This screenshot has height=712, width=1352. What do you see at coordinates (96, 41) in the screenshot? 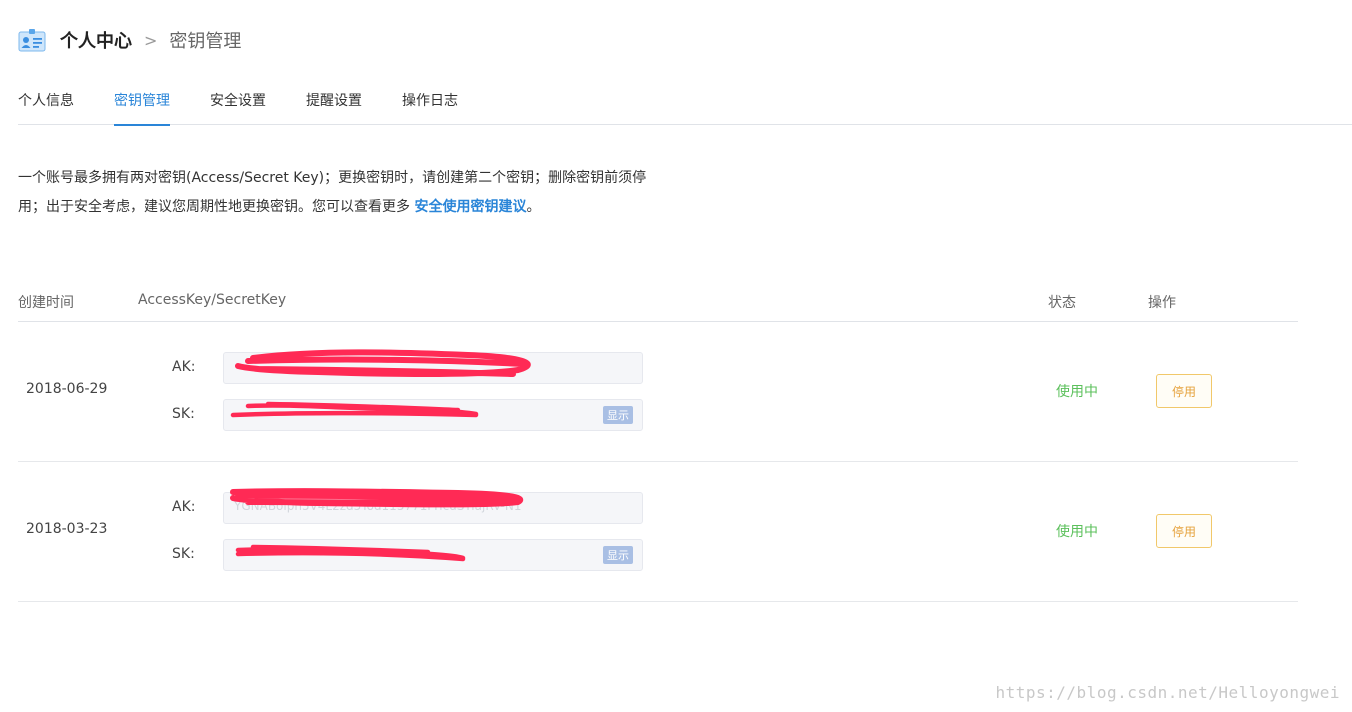
I see `page-title: 个人中心` at bounding box center [96, 41].